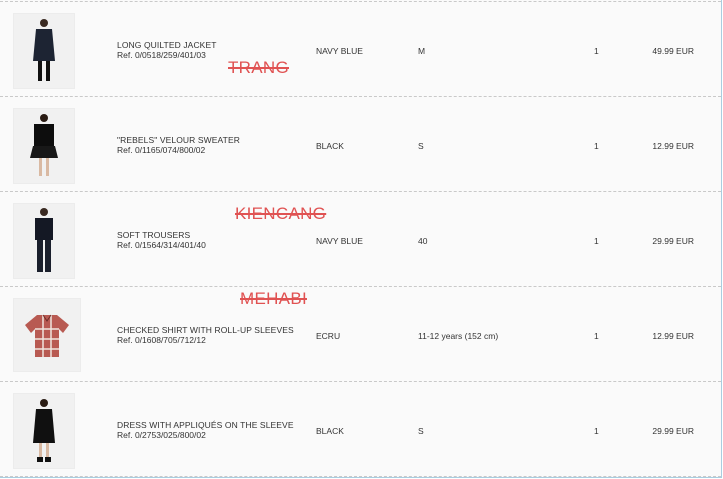 The image size is (723, 479). What do you see at coordinates (281, 213) in the screenshot?
I see `handwritten-stamp: KIENCANG` at bounding box center [281, 213].